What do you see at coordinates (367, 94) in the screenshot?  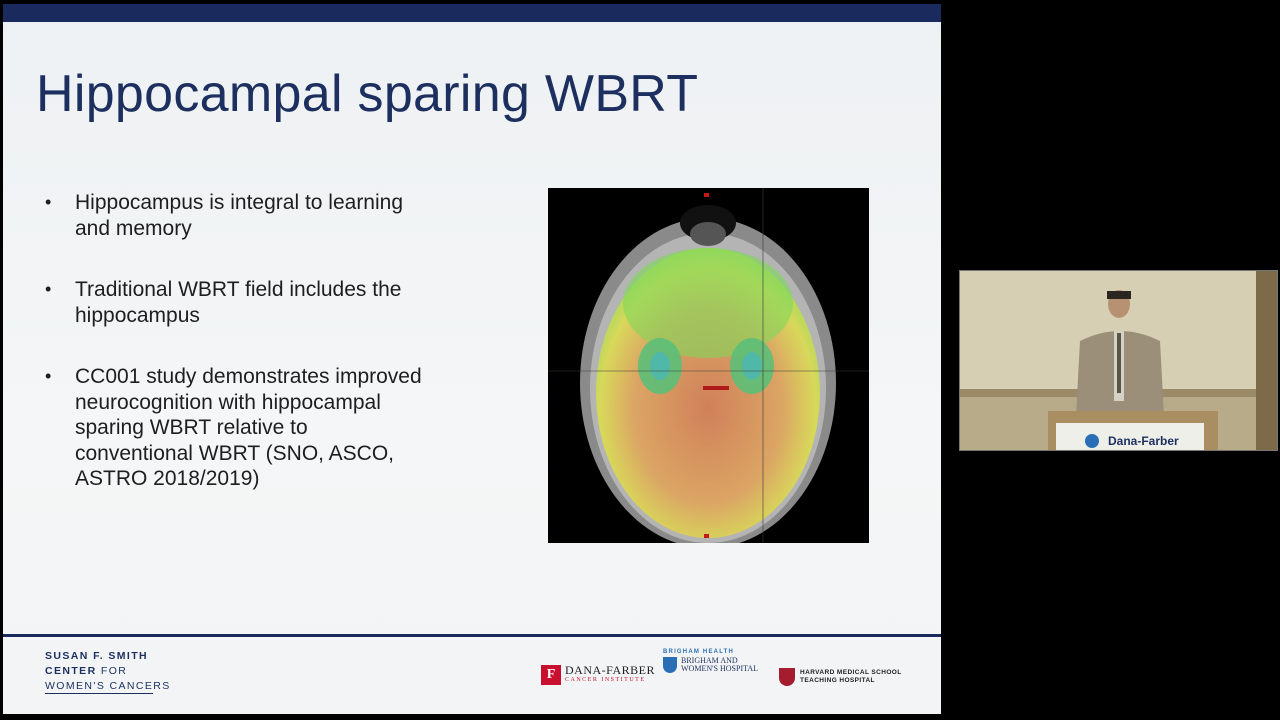 I see `slide-title: Hippocampal sparing WBRT` at bounding box center [367, 94].